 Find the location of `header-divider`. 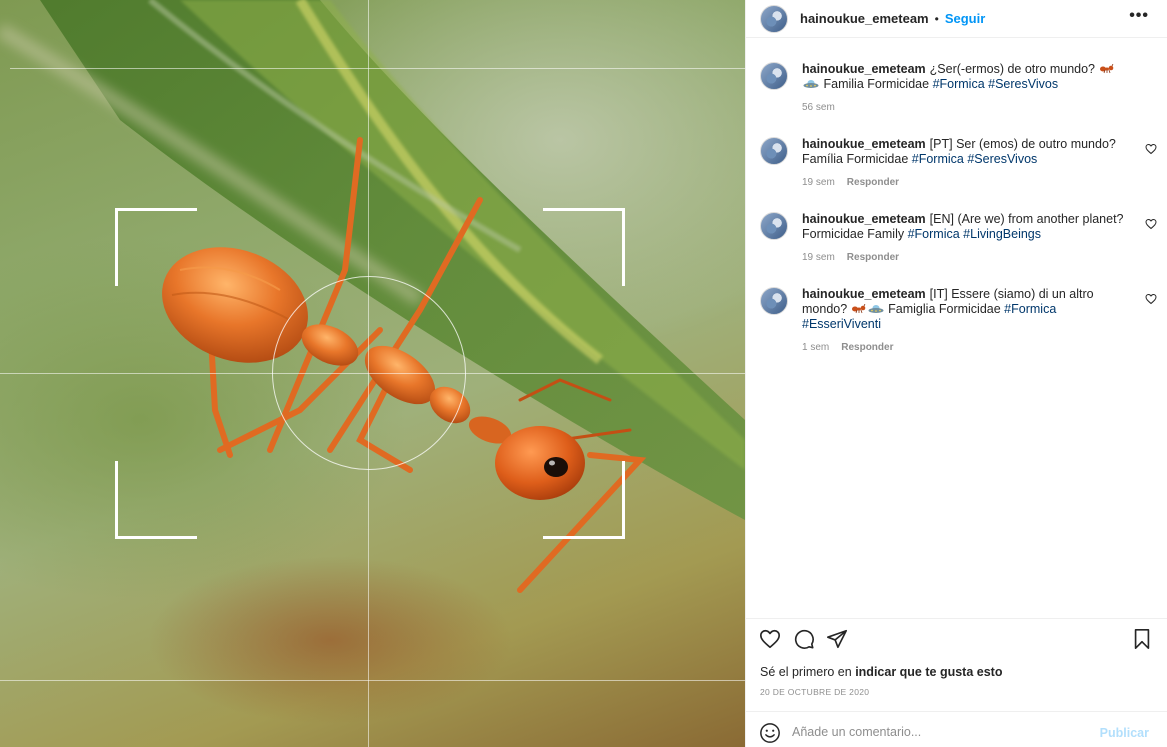

header-divider is located at coordinates (956, 37).